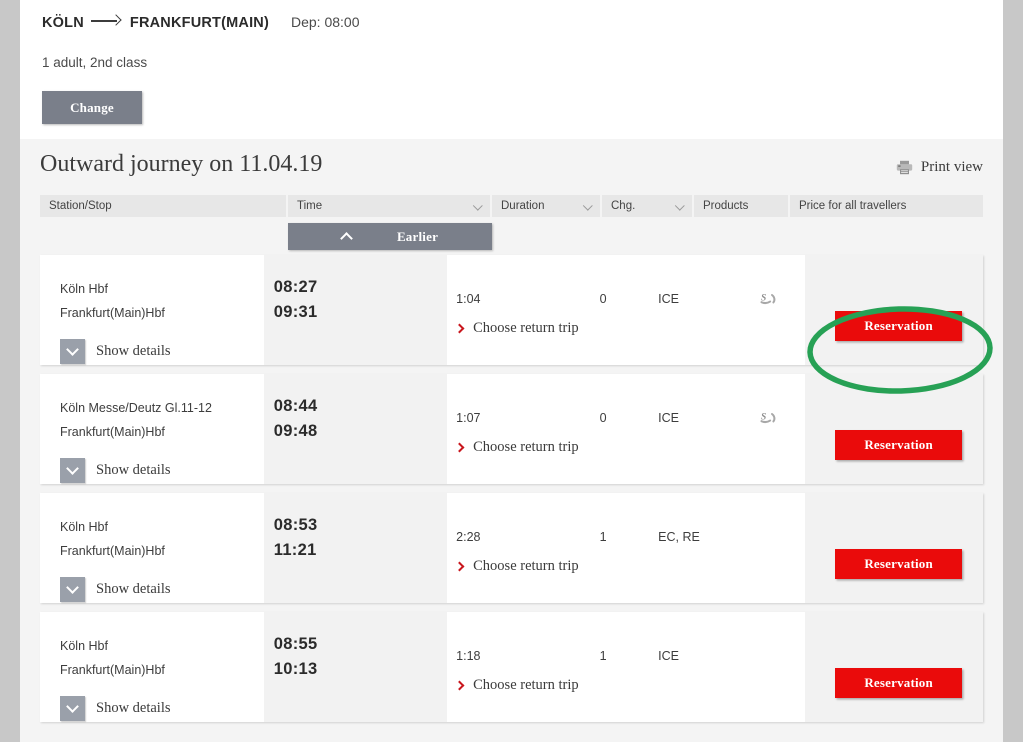 Image resolution: width=1023 pixels, height=742 pixels. What do you see at coordinates (742, 206) in the screenshot?
I see `column-header-products: Products` at bounding box center [742, 206].